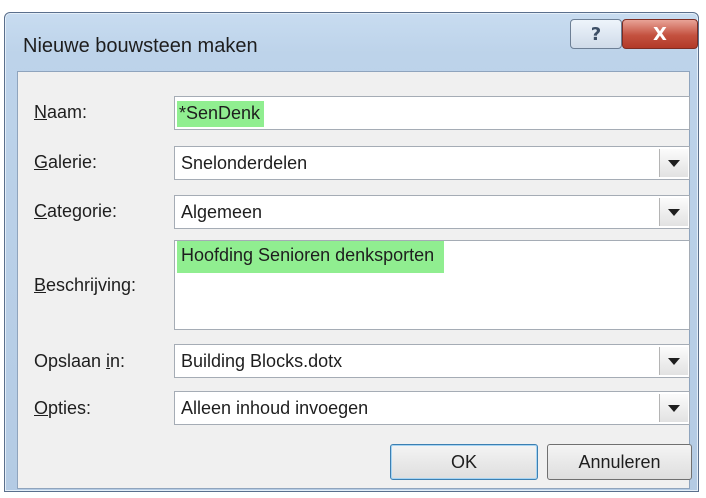 The height and width of the screenshot is (498, 706). I want to click on close-icon: X, so click(660, 34).